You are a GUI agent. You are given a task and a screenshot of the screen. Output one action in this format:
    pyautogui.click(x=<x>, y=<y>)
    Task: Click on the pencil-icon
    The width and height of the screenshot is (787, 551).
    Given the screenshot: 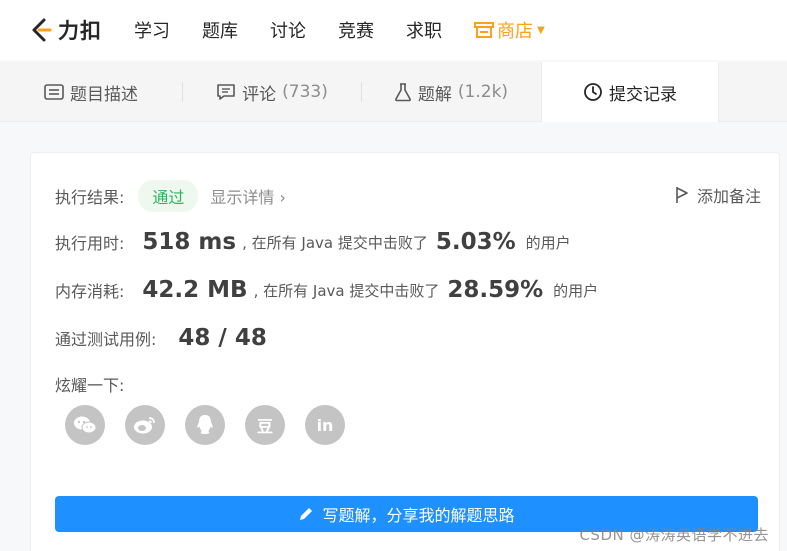 What is the action you would take?
    pyautogui.click(x=306, y=514)
    